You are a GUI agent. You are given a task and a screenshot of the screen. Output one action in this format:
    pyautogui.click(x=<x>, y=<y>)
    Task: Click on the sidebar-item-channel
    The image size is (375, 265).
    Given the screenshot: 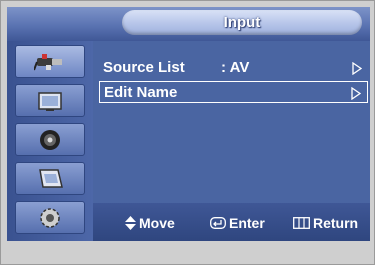 What is the action you would take?
    pyautogui.click(x=50, y=178)
    